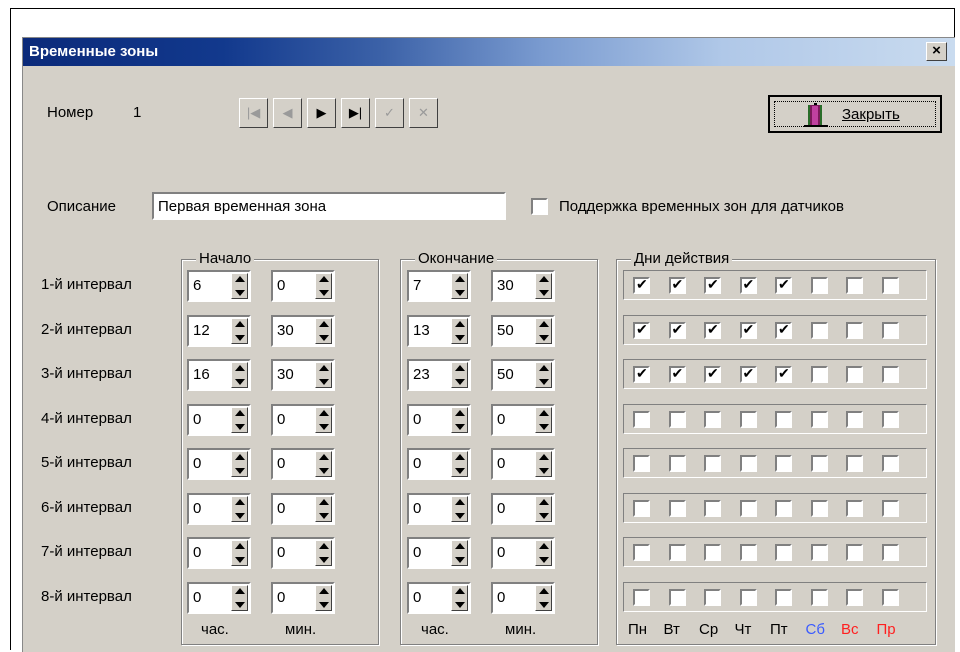 This screenshot has width=960, height=652. What do you see at coordinates (253, 113) in the screenshot?
I see `first-record-button: |◀` at bounding box center [253, 113].